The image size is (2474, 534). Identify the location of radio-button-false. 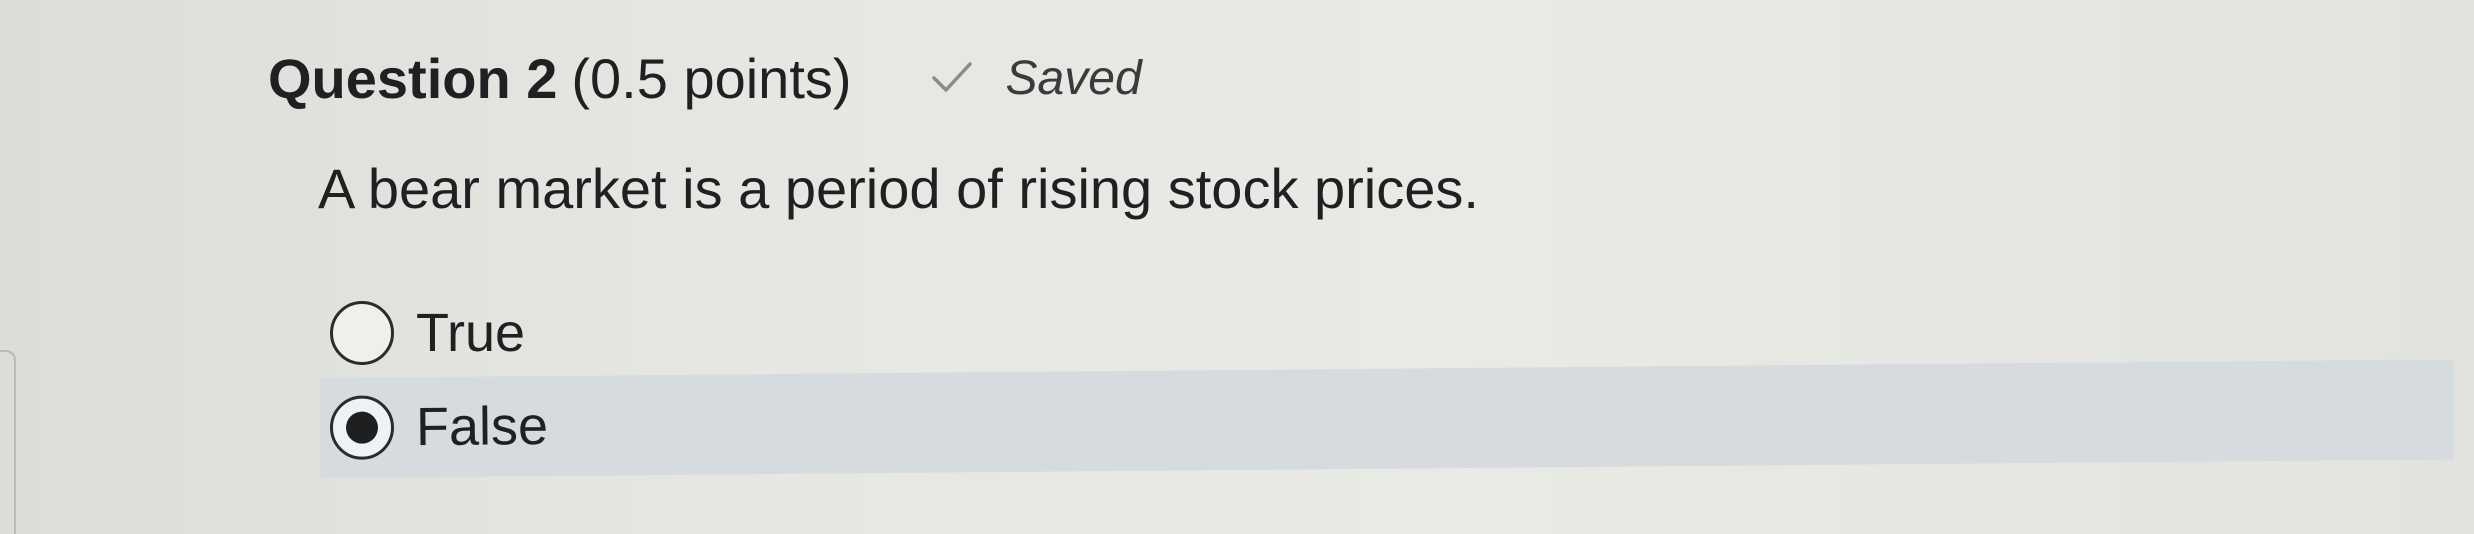
(362, 427).